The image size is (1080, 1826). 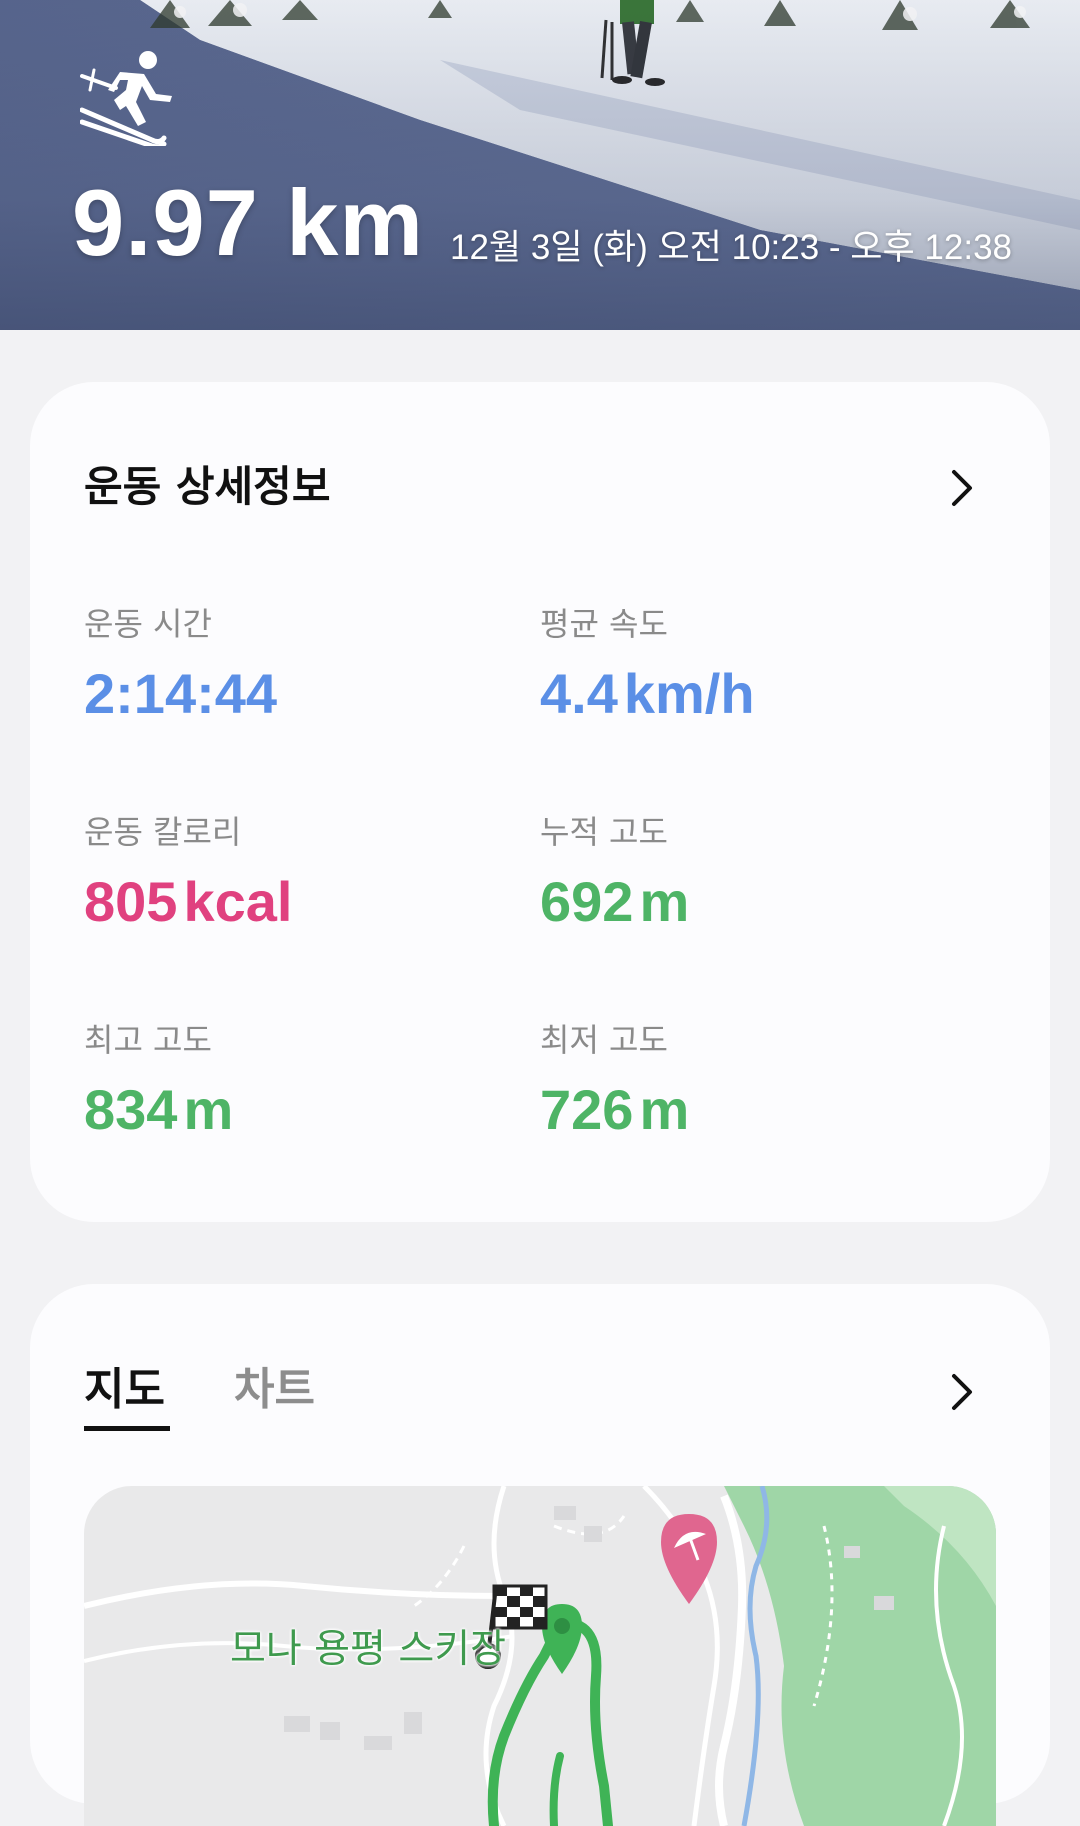 What do you see at coordinates (604, 624) in the screenshot?
I see `stat-label: 평균 속도` at bounding box center [604, 624].